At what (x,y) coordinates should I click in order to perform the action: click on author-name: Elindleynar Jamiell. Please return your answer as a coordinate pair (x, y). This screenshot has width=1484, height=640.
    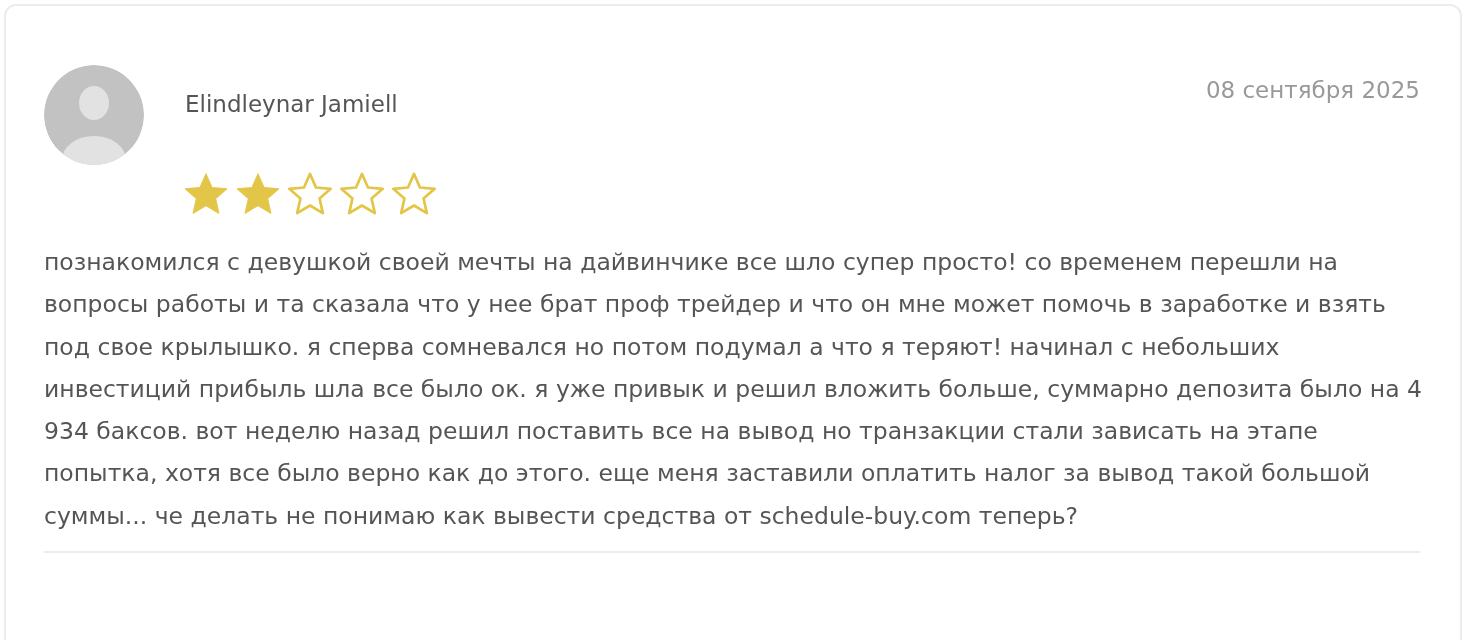
    Looking at the image, I should click on (292, 104).